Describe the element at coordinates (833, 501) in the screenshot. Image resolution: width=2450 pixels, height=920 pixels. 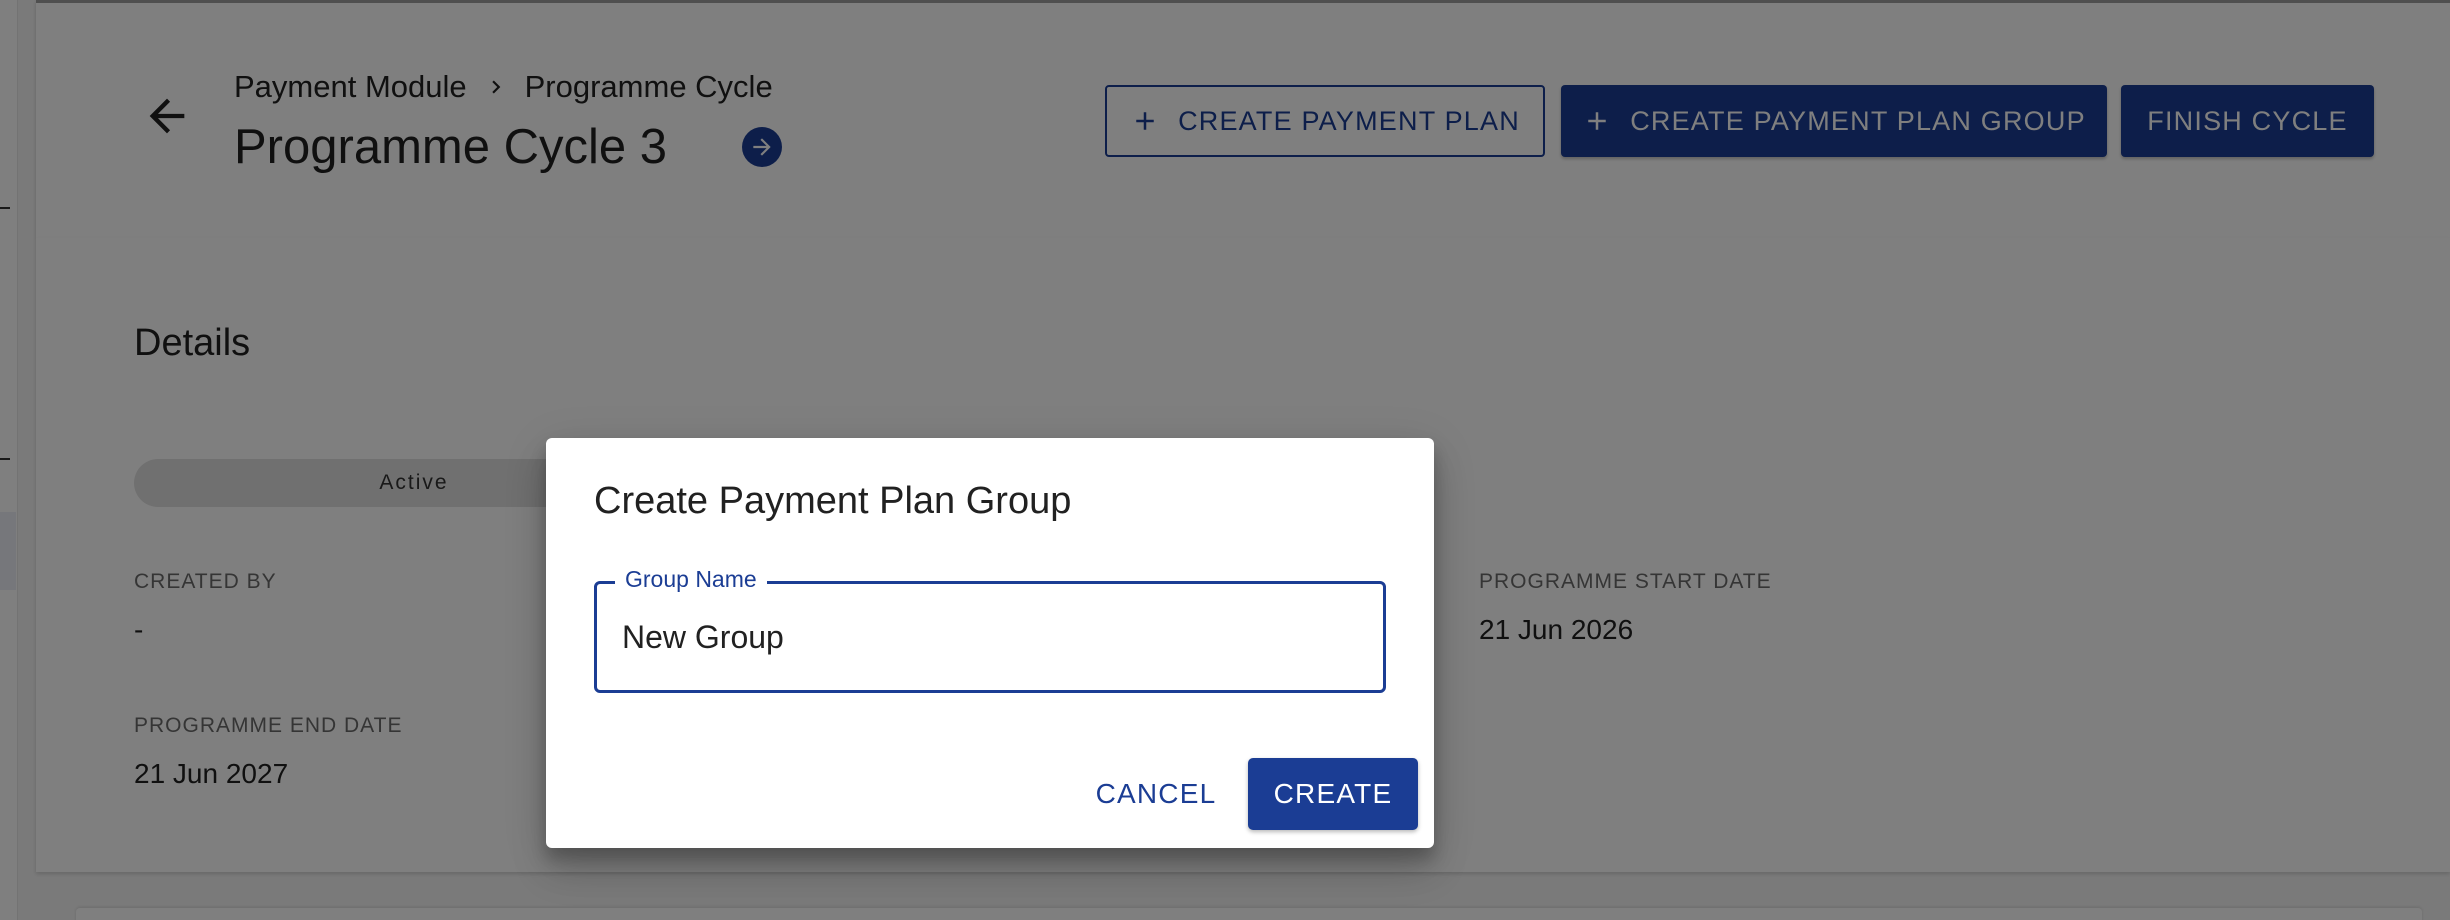
I see `dialog-title: Create Payment Plan Group` at that location.